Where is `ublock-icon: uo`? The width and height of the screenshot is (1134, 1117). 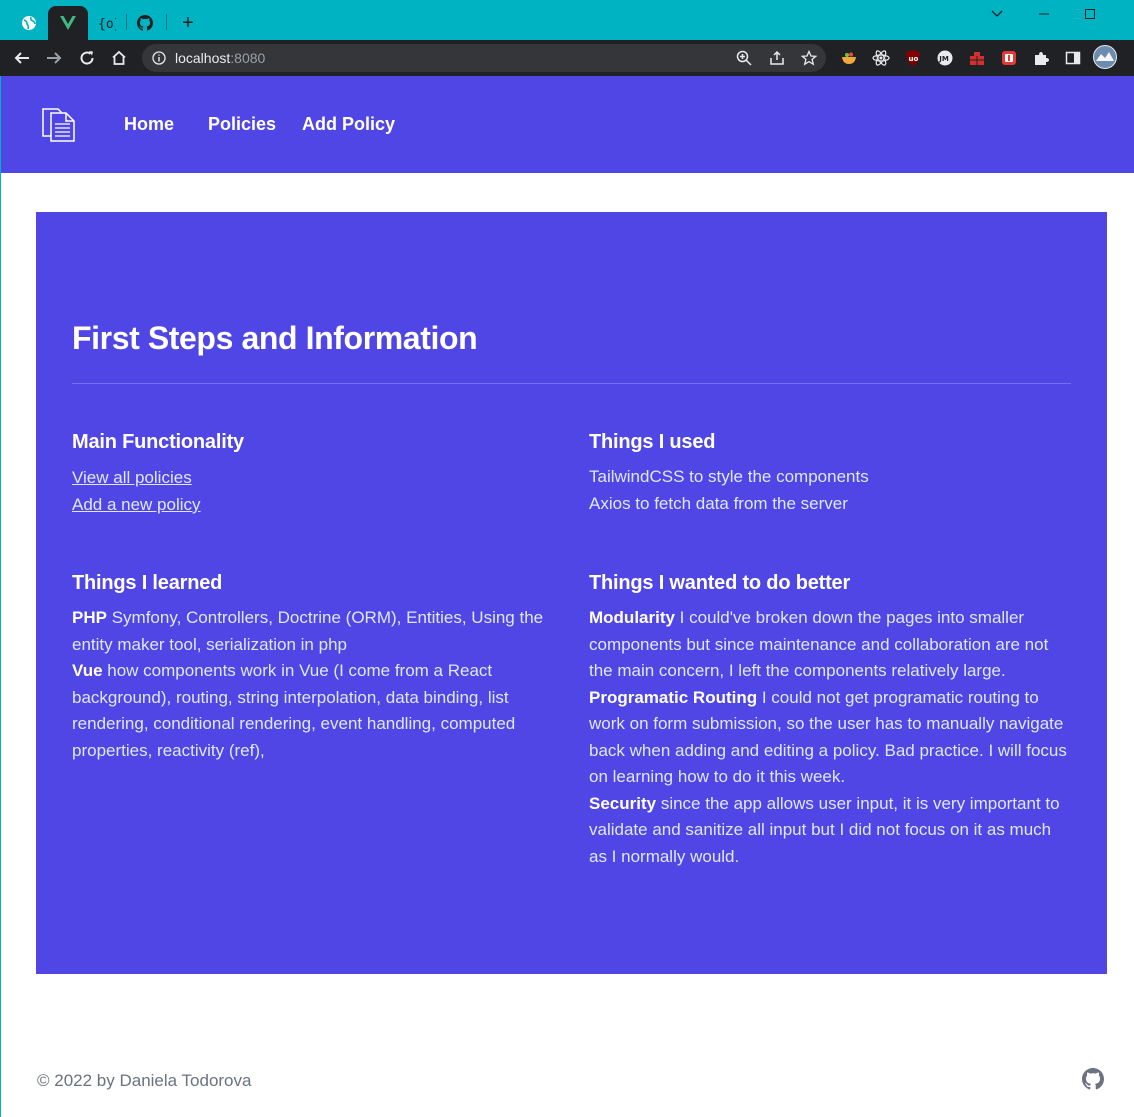 ublock-icon: uo is located at coordinates (913, 58).